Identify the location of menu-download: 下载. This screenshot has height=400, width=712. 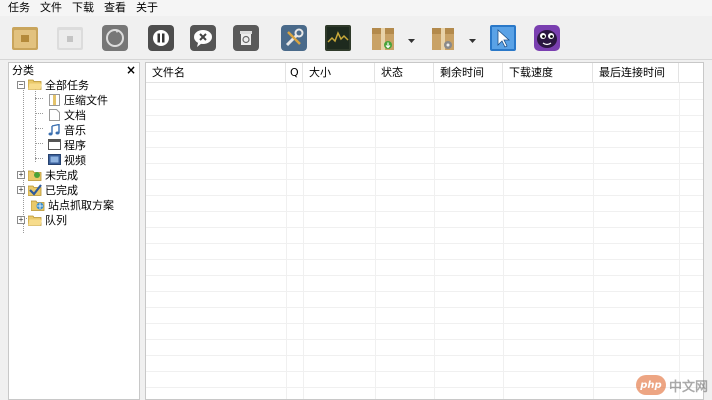
(83, 8).